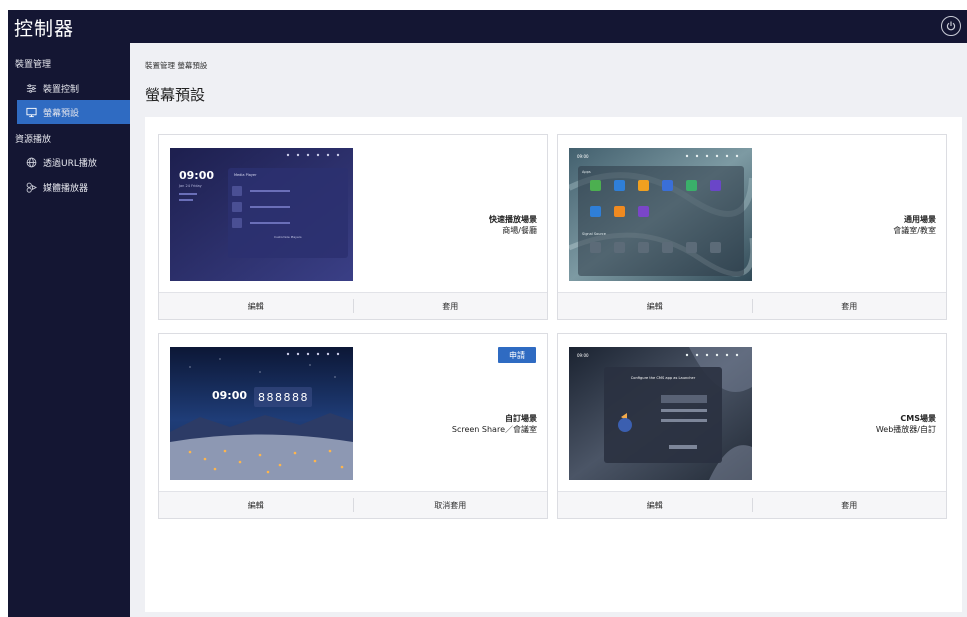 This screenshot has height=617, width=967. Describe the element at coordinates (920, 219) in the screenshot. I see `scene-name: 通用場景` at that location.